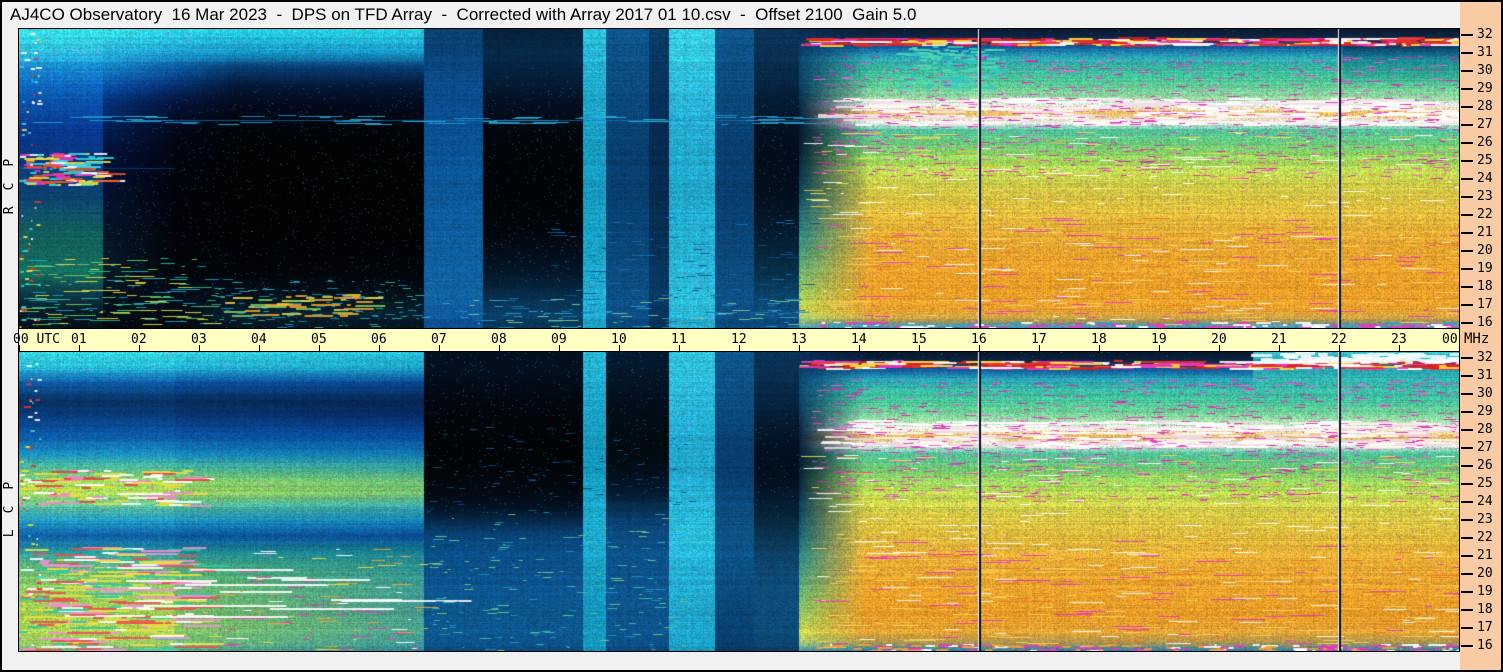 The height and width of the screenshot is (672, 1503). What do you see at coordinates (10, 501) in the screenshot?
I see `polarization-label-box-bottom: LCP` at bounding box center [10, 501].